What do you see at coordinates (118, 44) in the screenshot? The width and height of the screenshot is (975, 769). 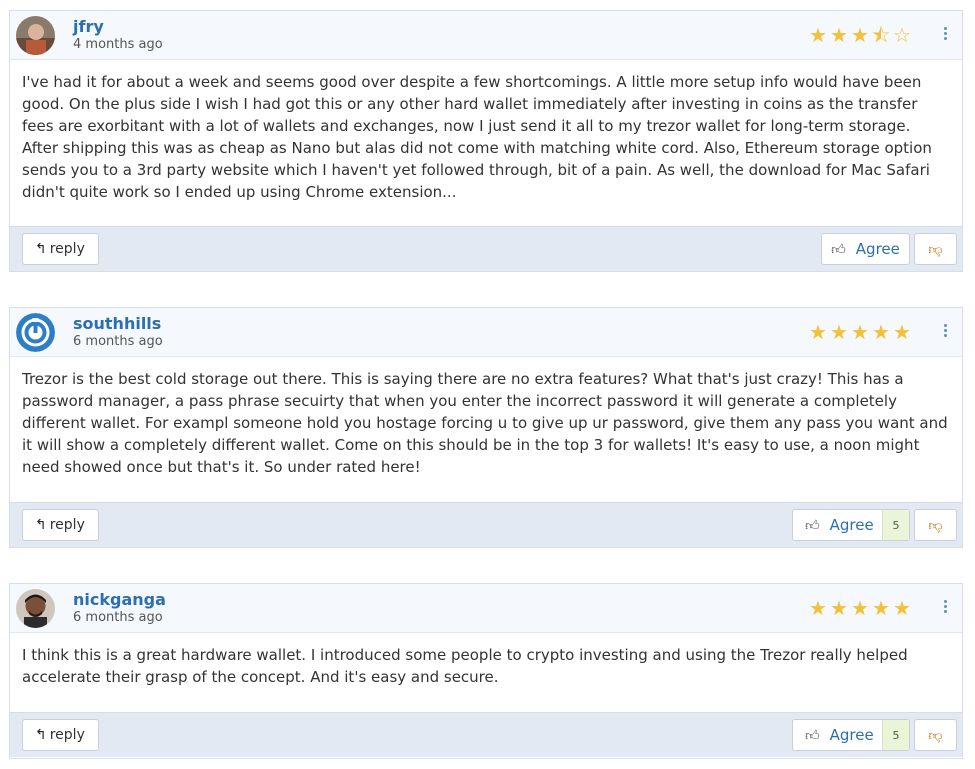 I see `review-time: 4 months ago` at bounding box center [118, 44].